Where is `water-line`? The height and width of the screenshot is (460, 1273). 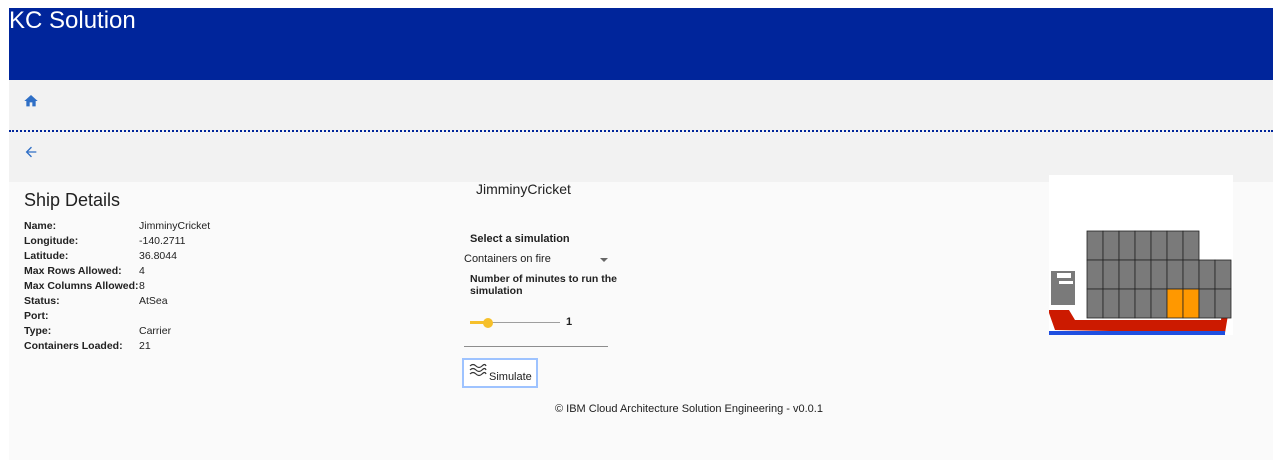
water-line is located at coordinates (1137, 333).